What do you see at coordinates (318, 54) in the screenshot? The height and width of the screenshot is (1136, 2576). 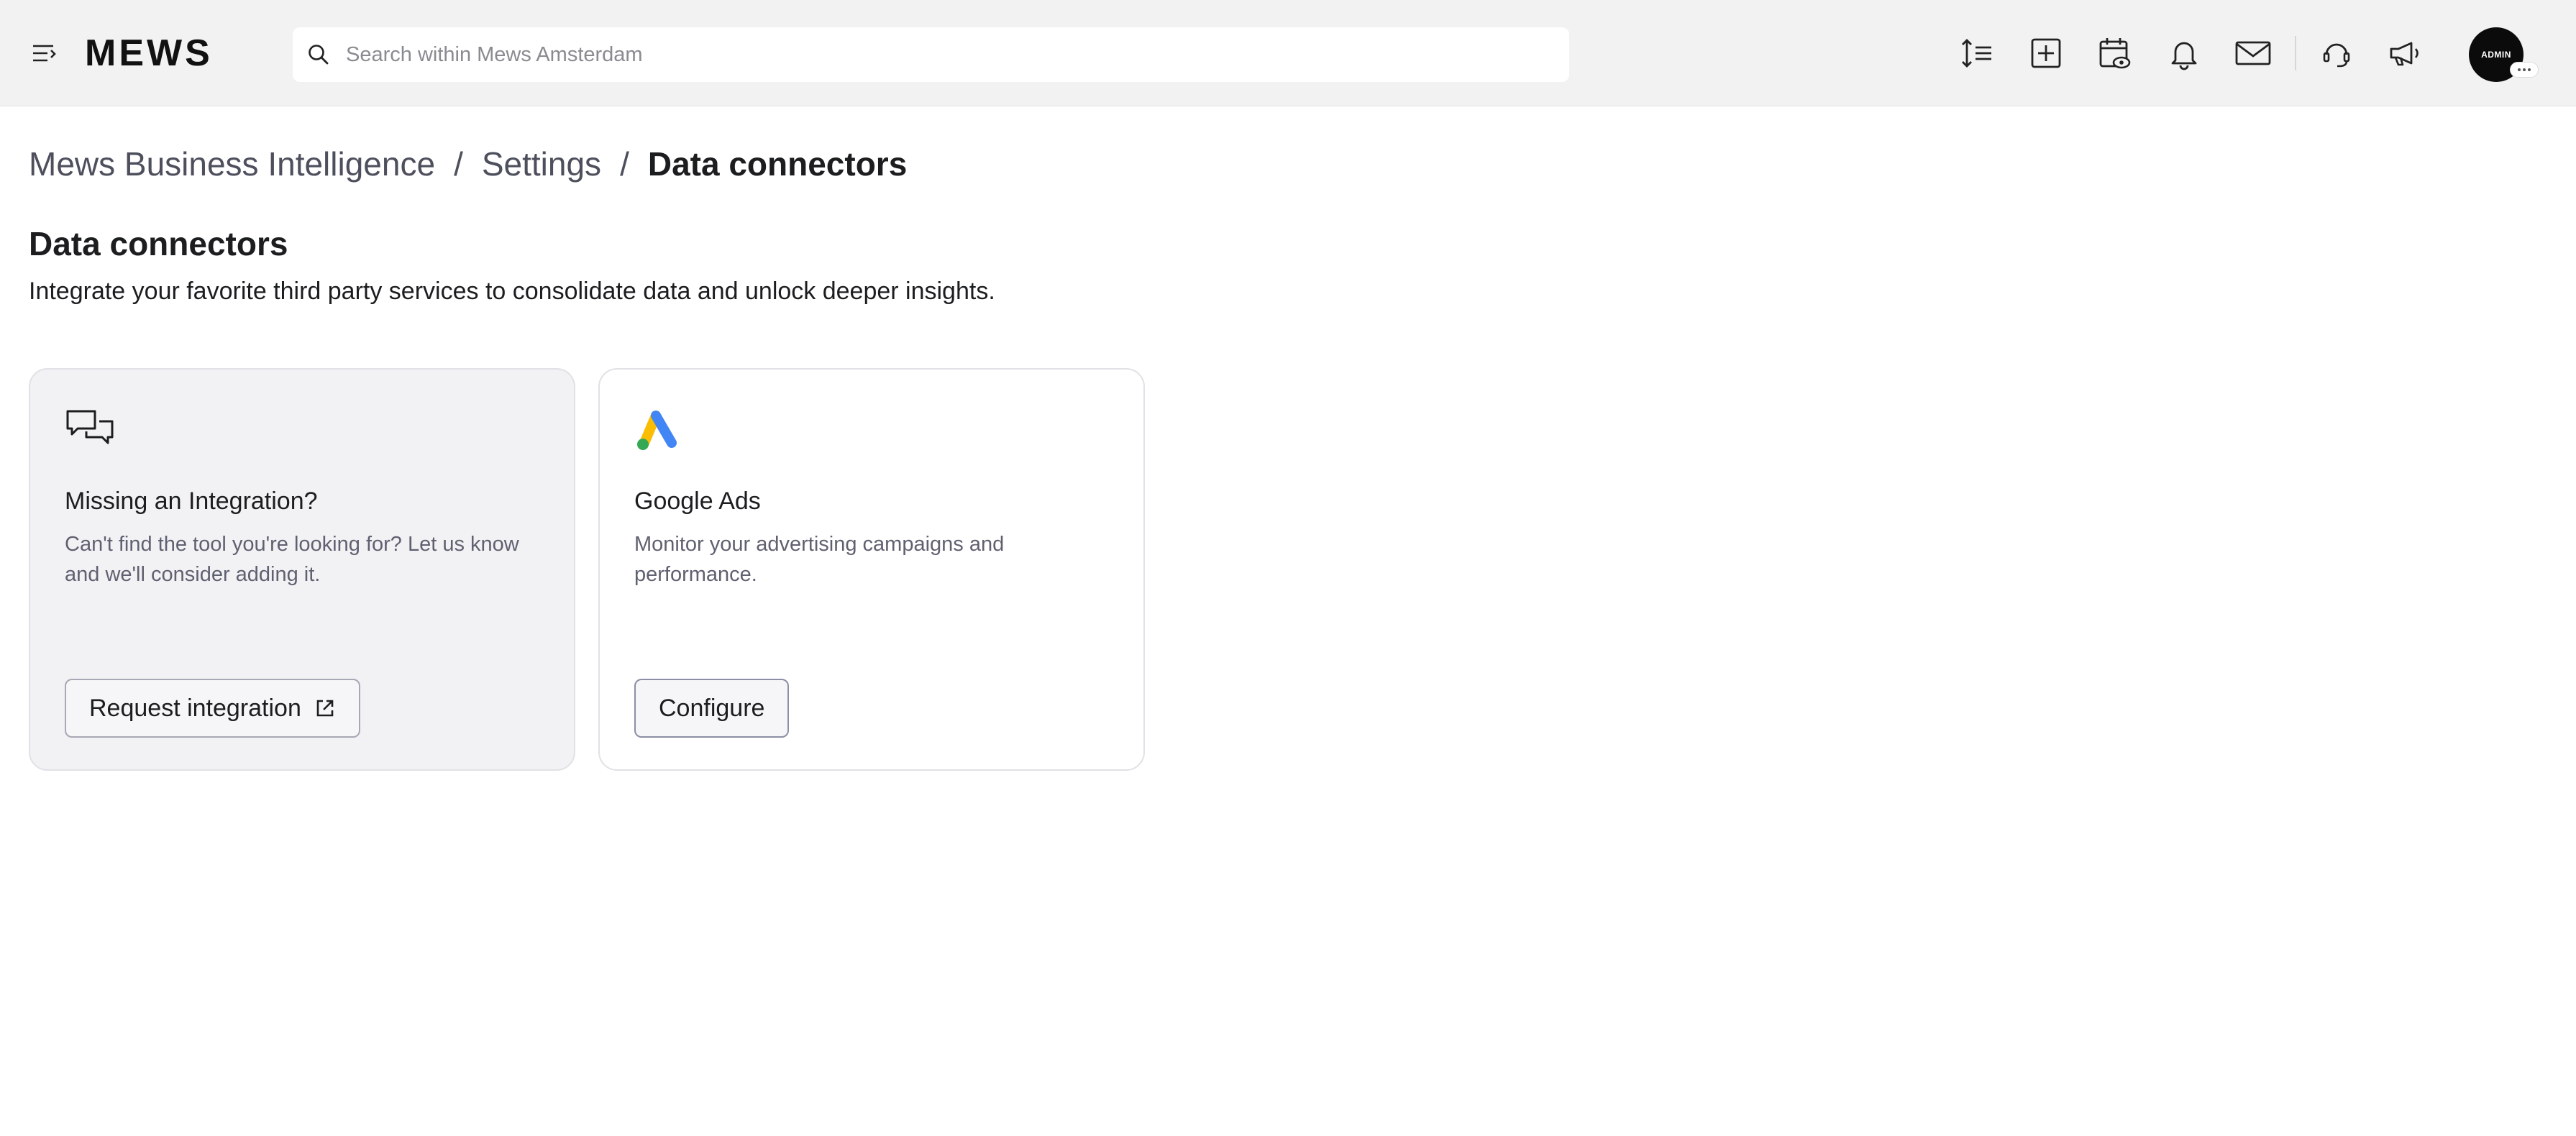 I see `search-icon` at bounding box center [318, 54].